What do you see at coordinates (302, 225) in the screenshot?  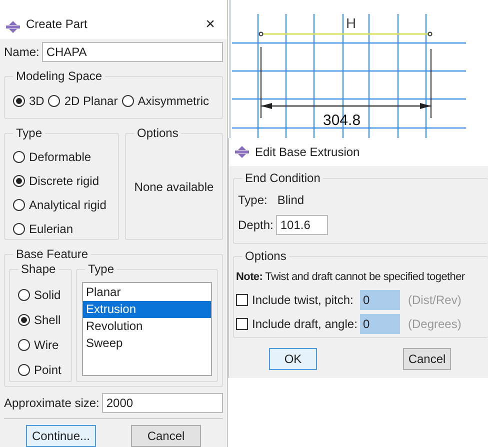 I see `depth-field: 101.6` at bounding box center [302, 225].